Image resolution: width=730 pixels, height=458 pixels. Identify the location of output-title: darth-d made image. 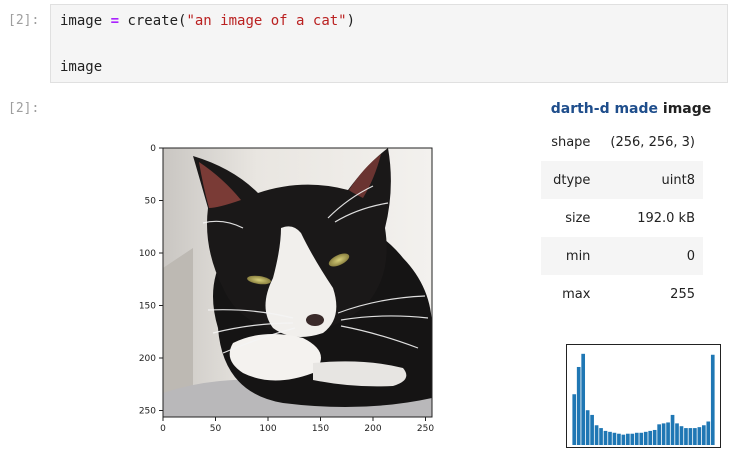
(631, 109).